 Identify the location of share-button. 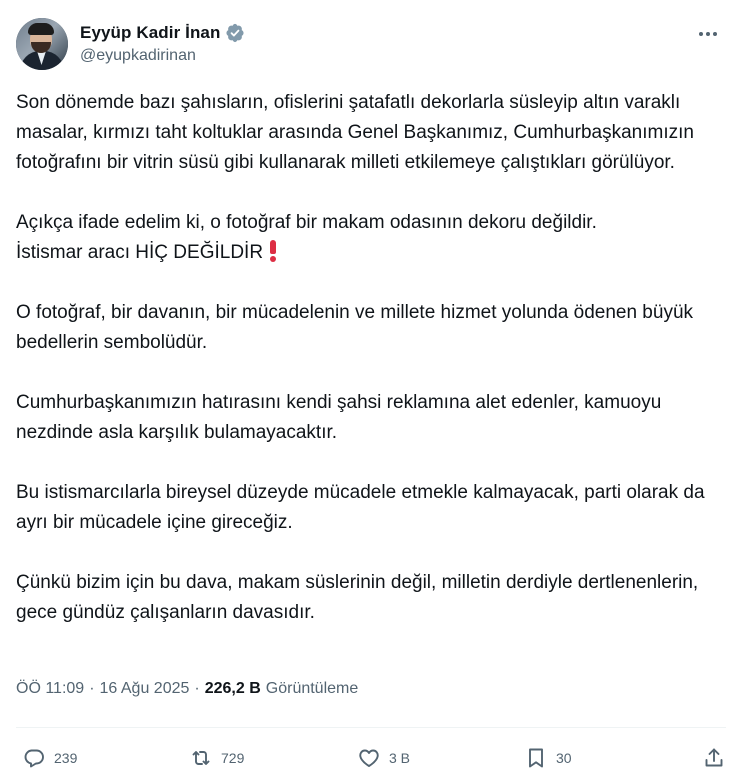
(714, 758).